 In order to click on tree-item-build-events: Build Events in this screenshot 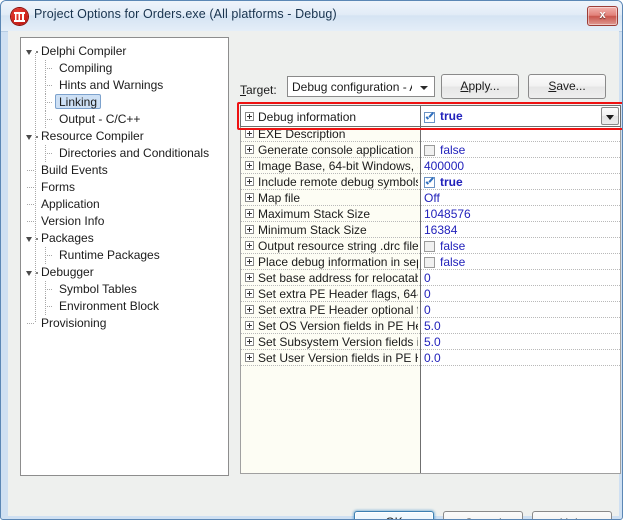, I will do `click(123, 170)`.